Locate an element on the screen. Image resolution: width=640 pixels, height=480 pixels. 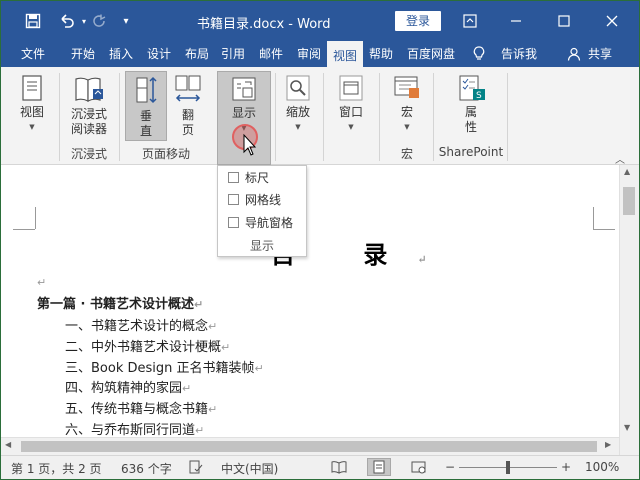
zoom-label: 缩放 is located at coordinates (297, 112).